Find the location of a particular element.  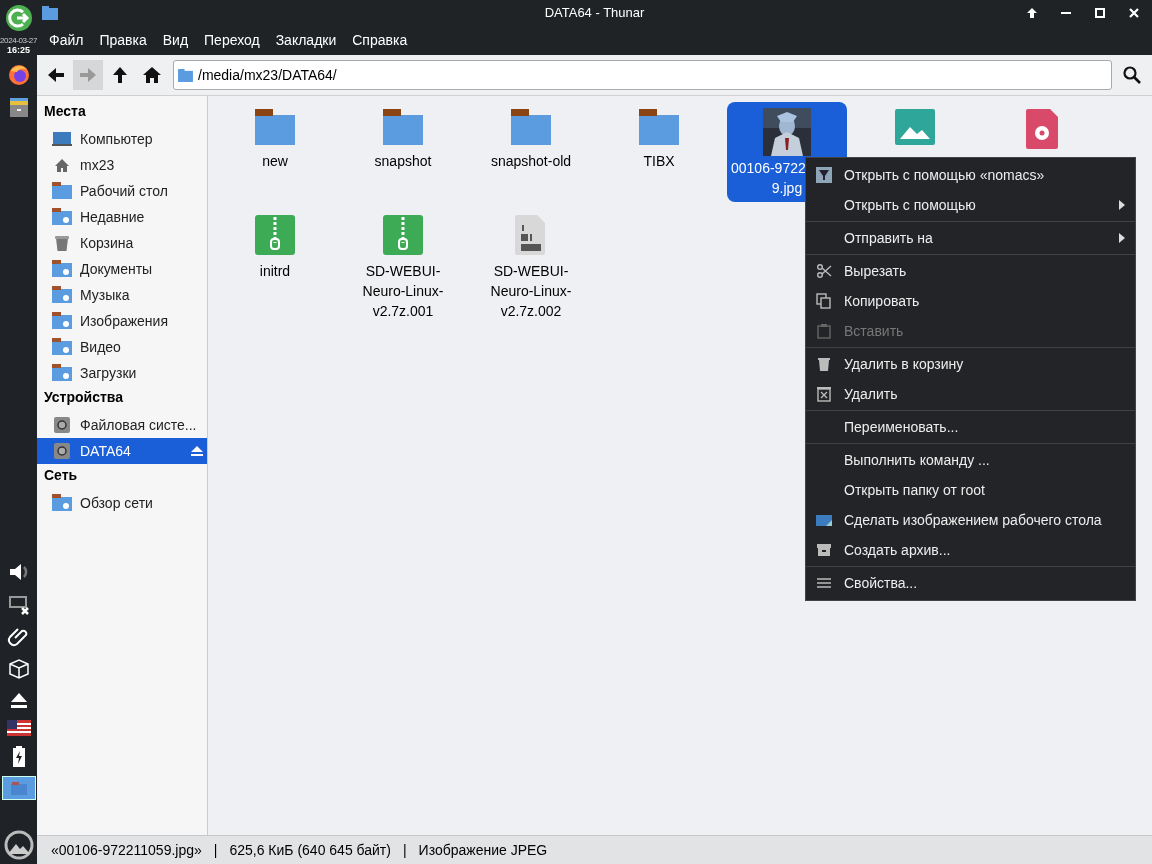

menu-item: Закладки is located at coordinates (306, 40).